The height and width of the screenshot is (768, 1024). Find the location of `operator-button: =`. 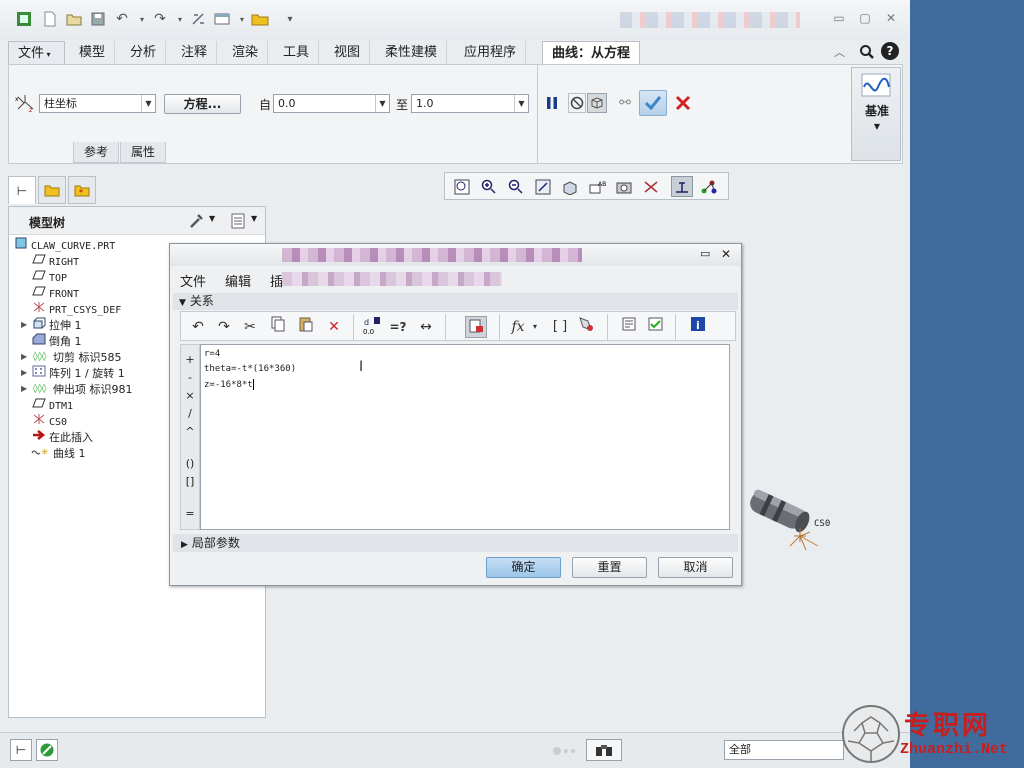

operator-button: = is located at coordinates (190, 513).